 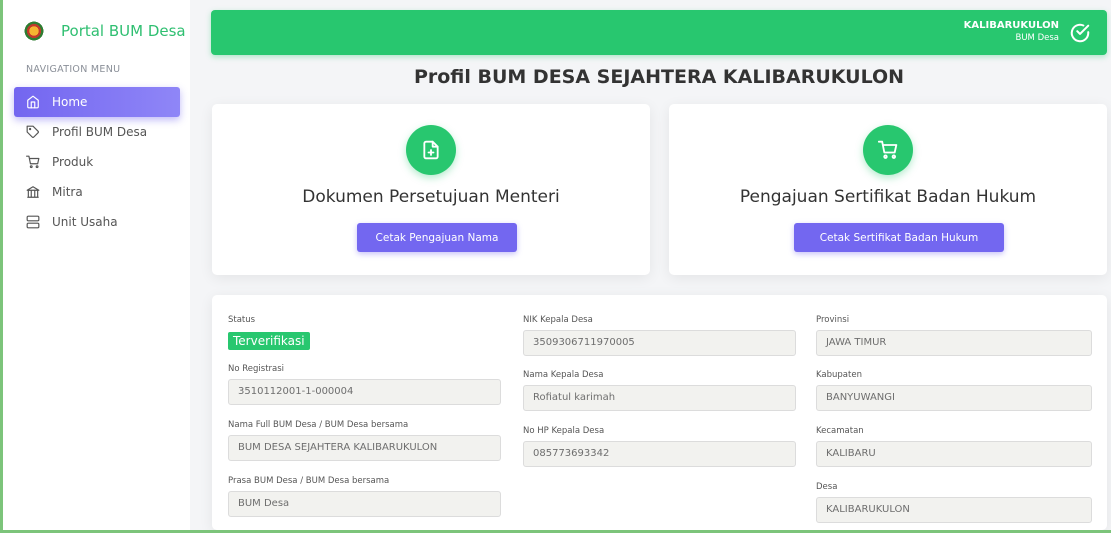 What do you see at coordinates (256, 369) in the screenshot?
I see `field-label: No Registrasi` at bounding box center [256, 369].